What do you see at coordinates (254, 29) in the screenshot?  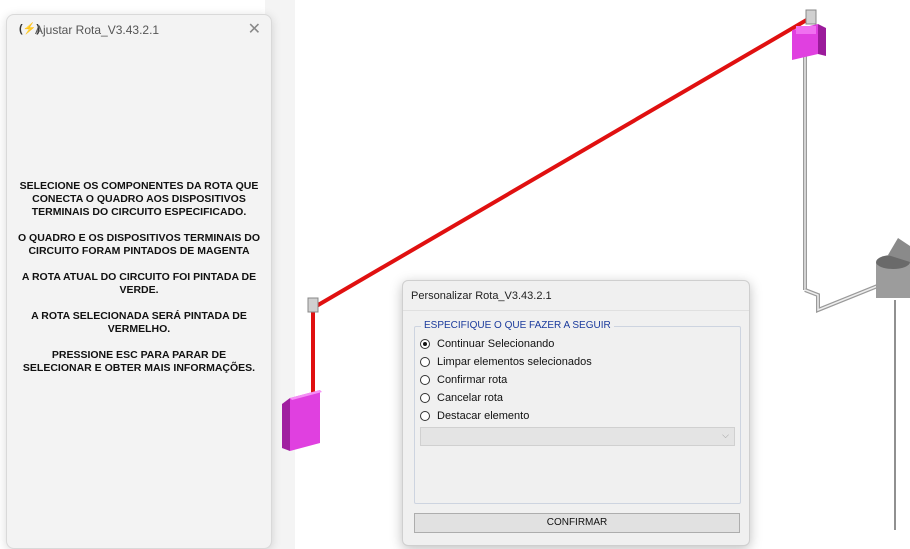 I see `close-icon: ✕` at bounding box center [254, 29].